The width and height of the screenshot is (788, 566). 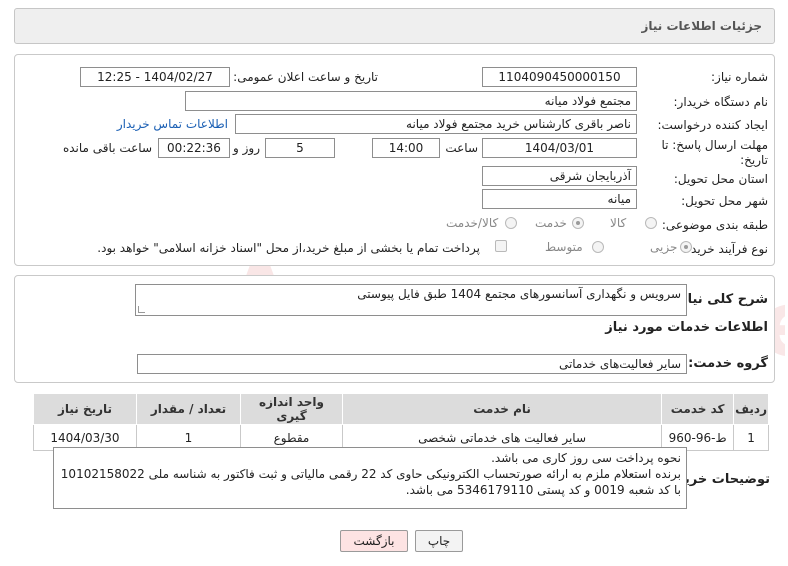 What do you see at coordinates (720, 179) in the screenshot?
I see `province-label: استان محل تحویل:` at bounding box center [720, 179].